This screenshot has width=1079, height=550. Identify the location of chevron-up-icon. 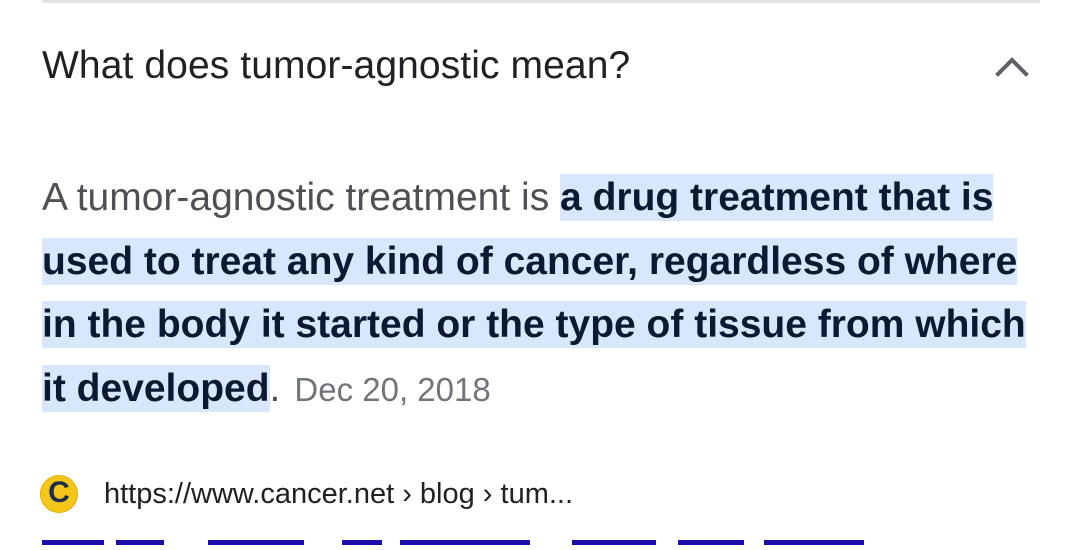
(1012, 66).